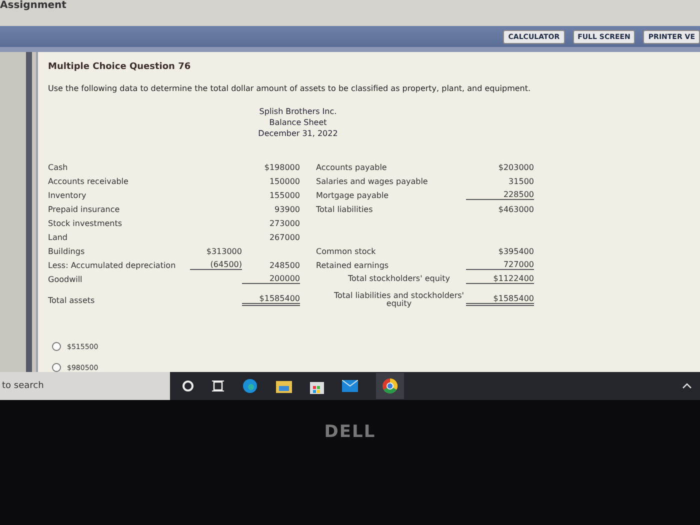 The image size is (700, 525). I want to click on liability-amount: $203000, so click(515, 167).